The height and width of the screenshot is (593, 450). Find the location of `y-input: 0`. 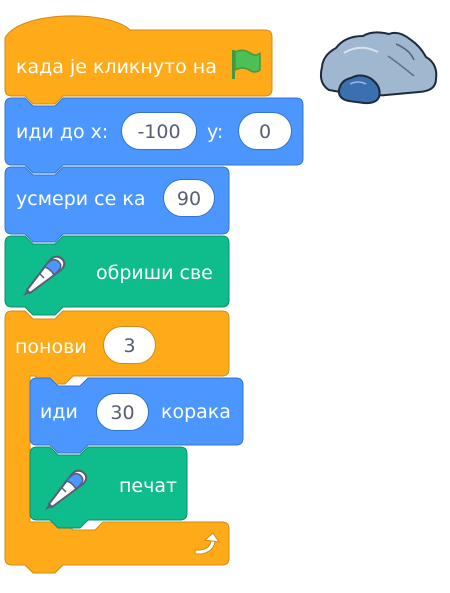

y-input: 0 is located at coordinates (265, 131).